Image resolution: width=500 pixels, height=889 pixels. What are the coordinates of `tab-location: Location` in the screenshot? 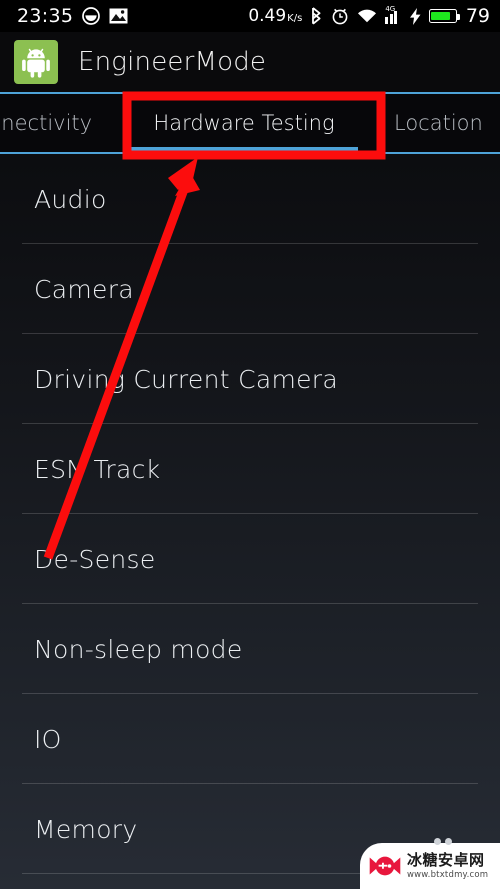 It's located at (440, 123).